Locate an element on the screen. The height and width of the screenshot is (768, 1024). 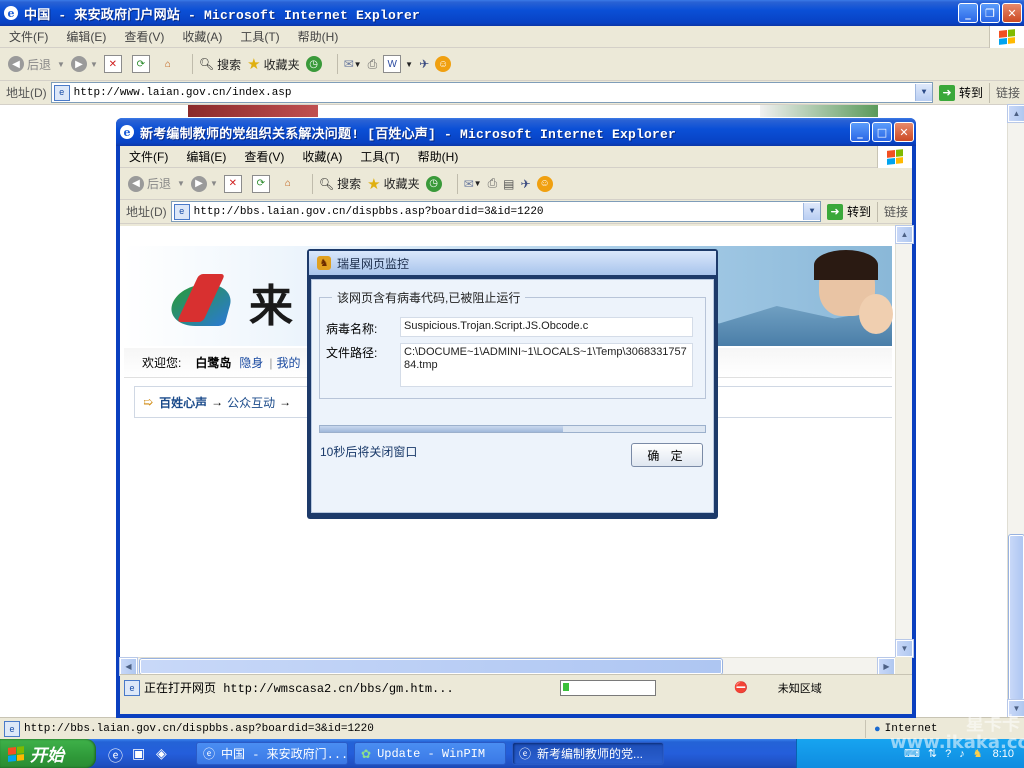
help-tray-icon: ? is located at coordinates (948, 754).